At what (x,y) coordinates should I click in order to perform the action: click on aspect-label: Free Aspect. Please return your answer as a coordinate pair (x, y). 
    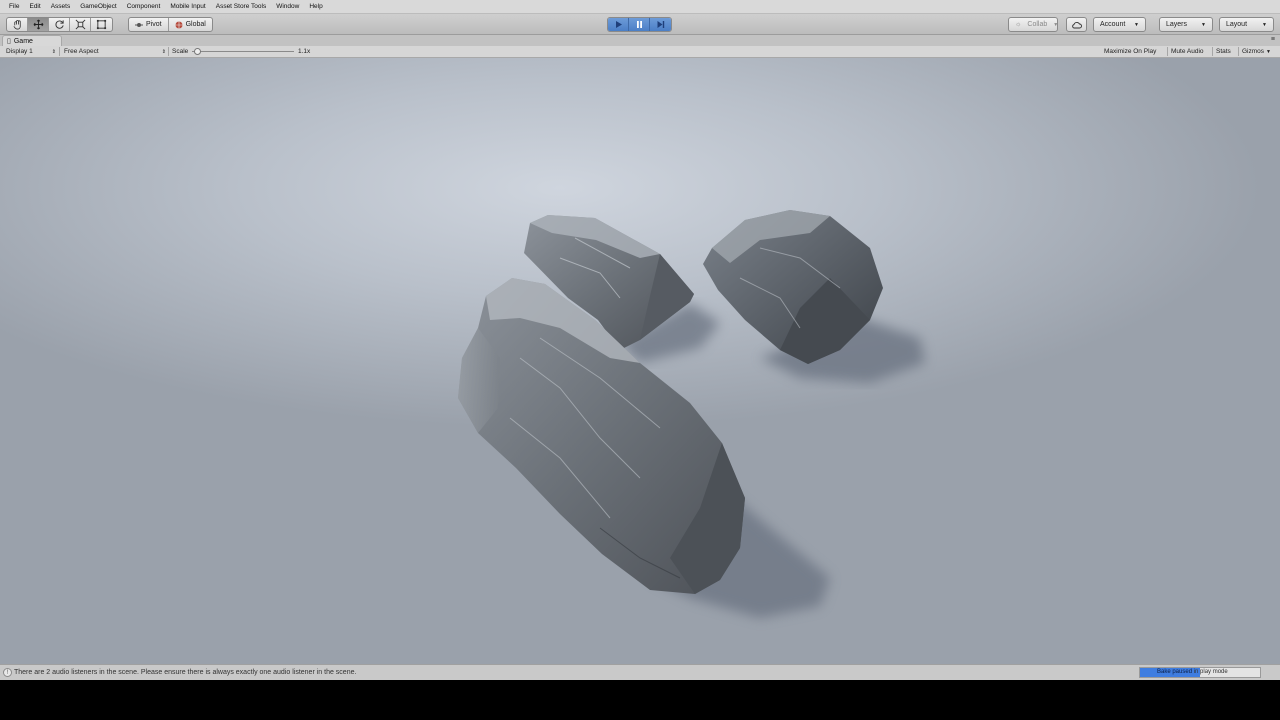
    Looking at the image, I should click on (81, 51).